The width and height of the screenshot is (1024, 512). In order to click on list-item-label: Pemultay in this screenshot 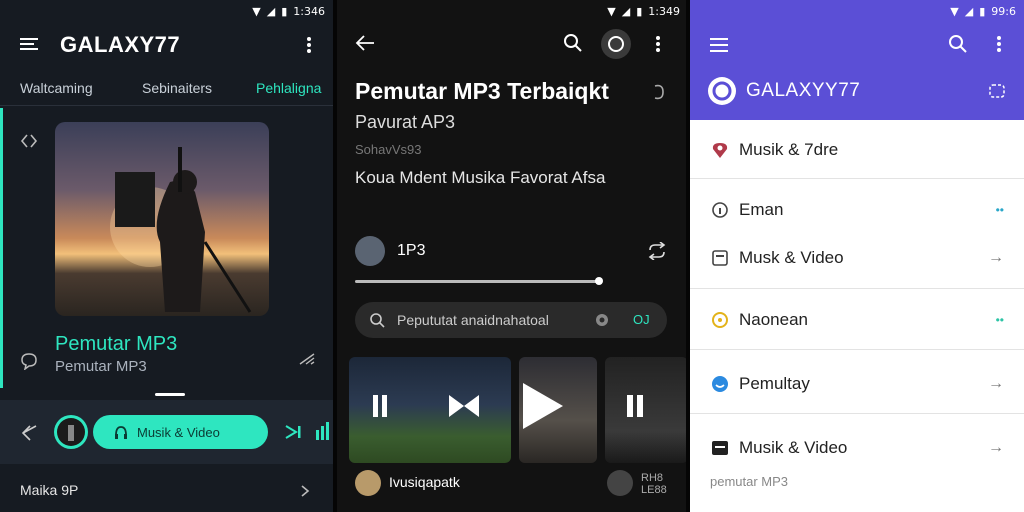, I will do `click(774, 383)`.